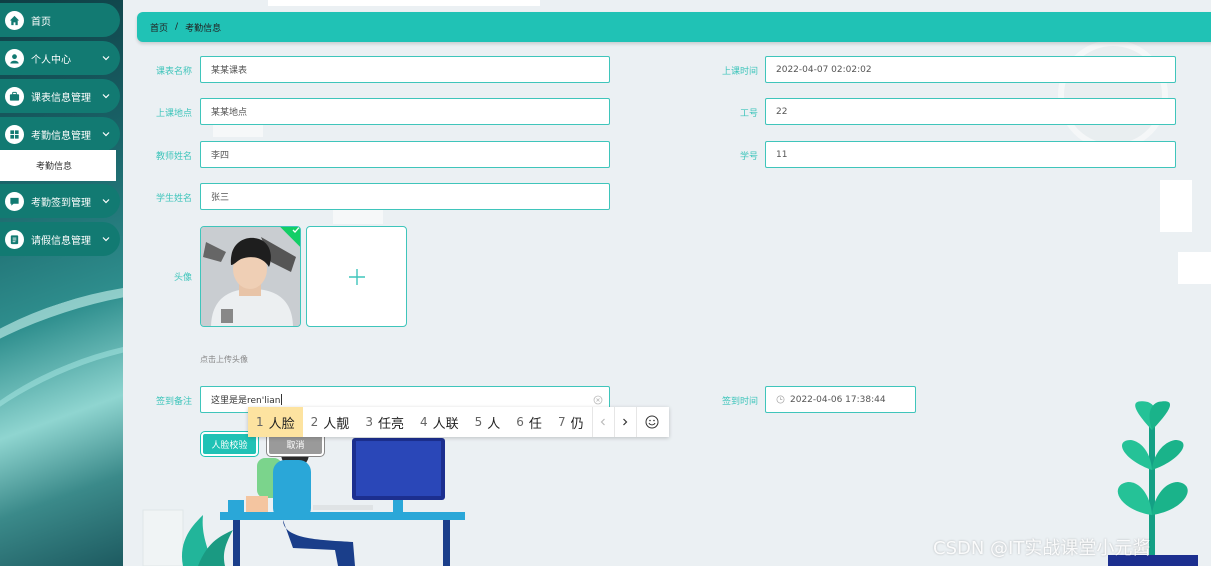 The height and width of the screenshot is (566, 1211). I want to click on sidebar-item-label: 个人中心, so click(51, 60).